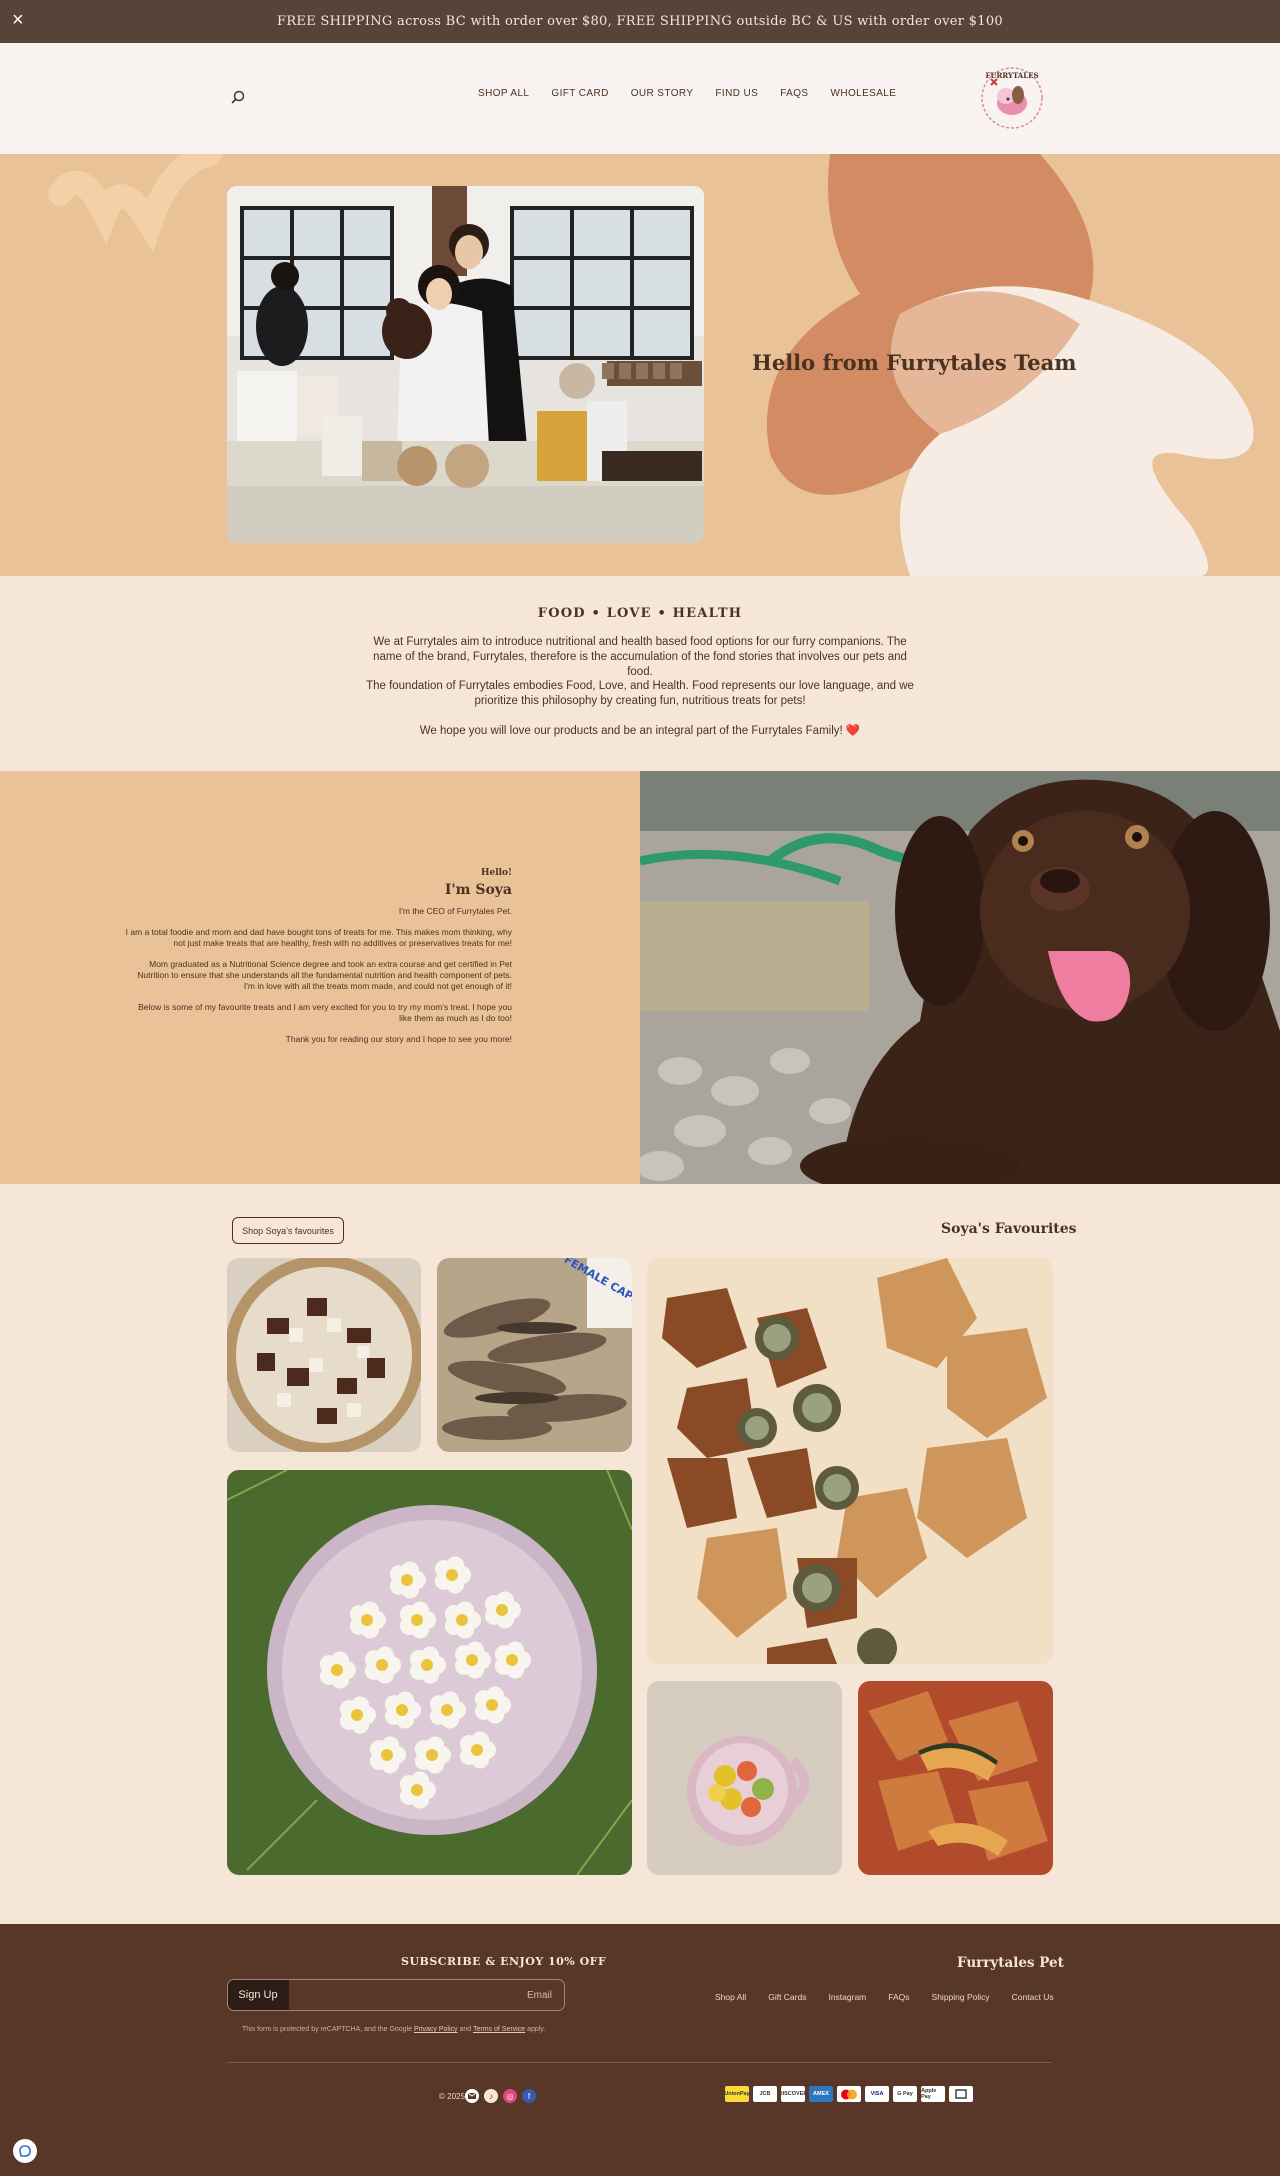 This screenshot has width=1280, height=2176. What do you see at coordinates (1009, 1229) in the screenshot?
I see `favourites-title: Soya's Favourites` at bounding box center [1009, 1229].